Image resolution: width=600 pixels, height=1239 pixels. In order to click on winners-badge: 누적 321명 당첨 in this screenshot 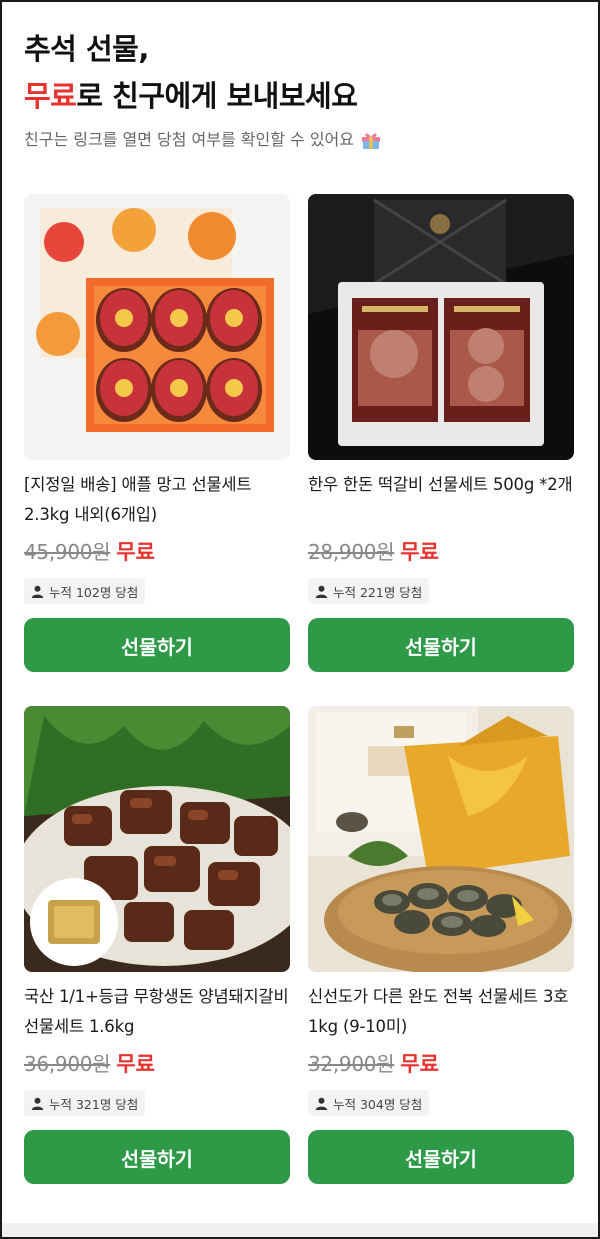, I will do `click(85, 1103)`.